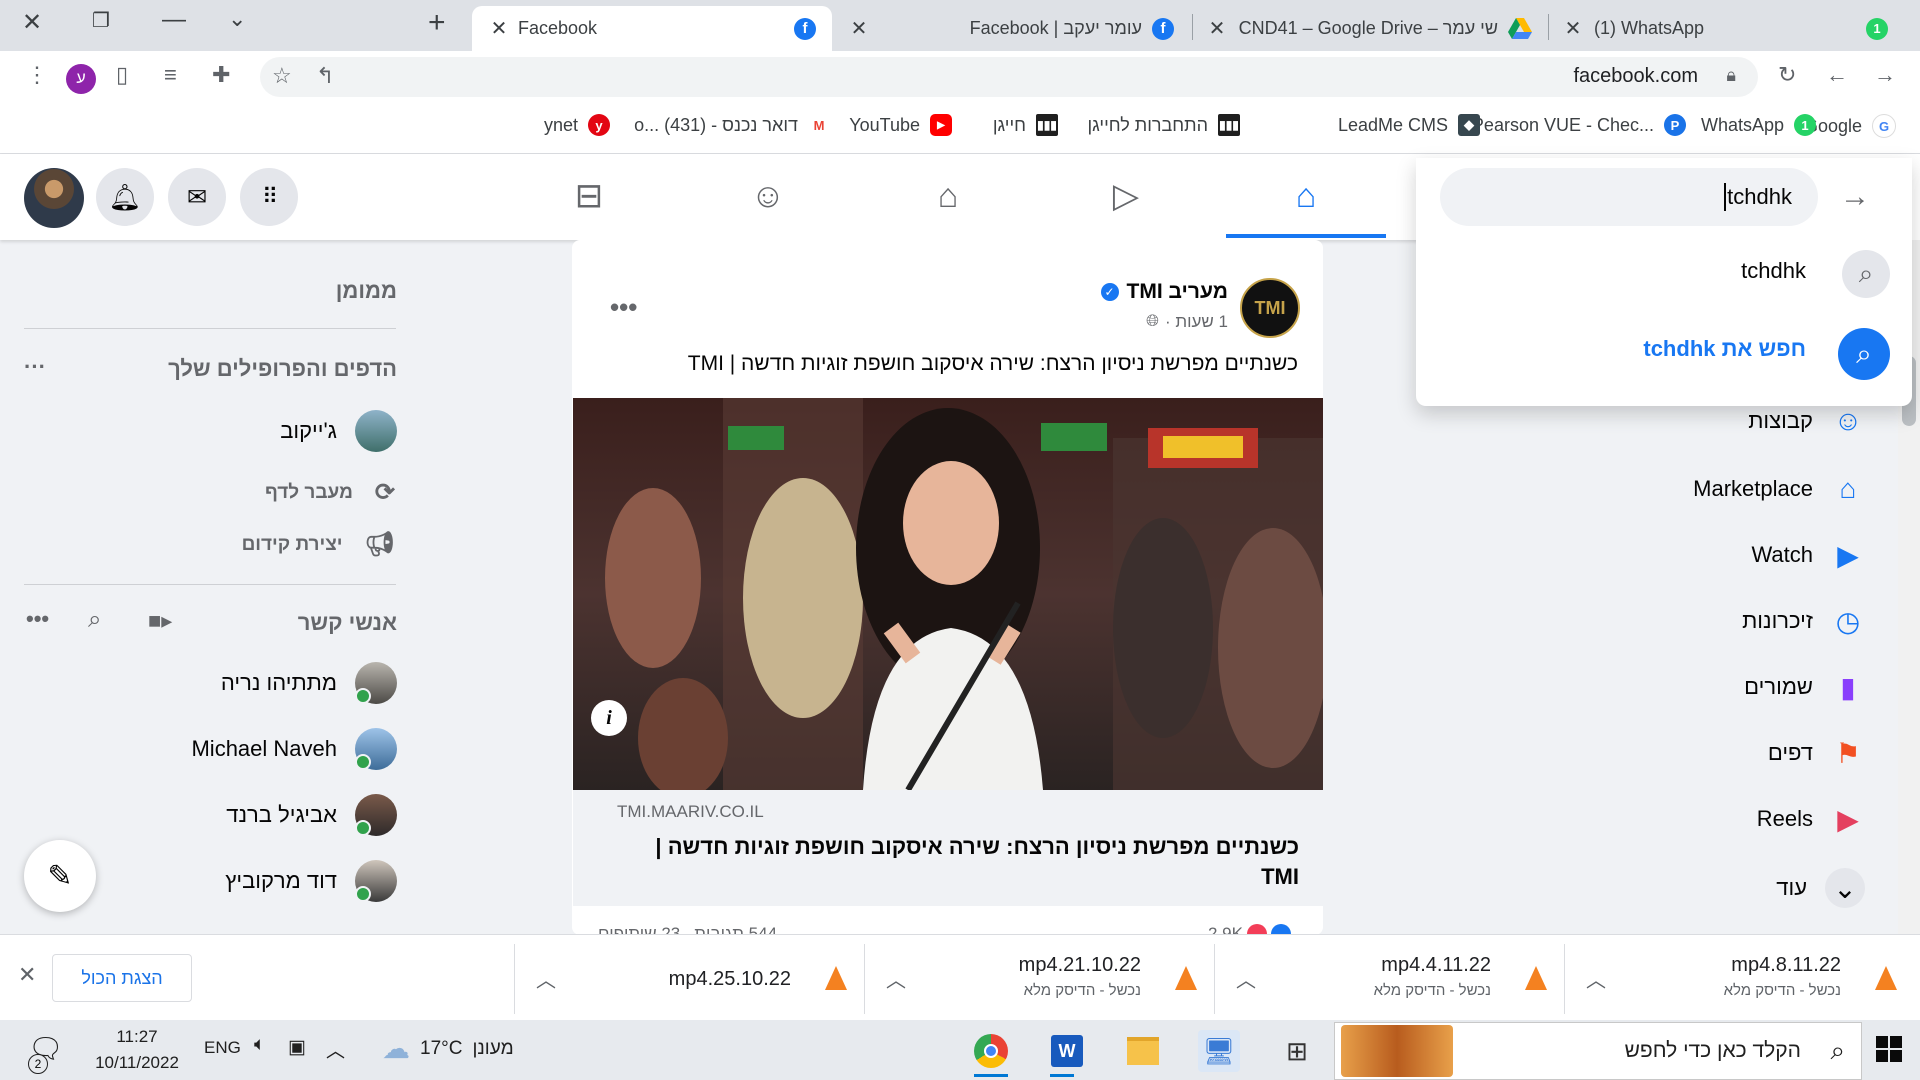 This screenshot has width=1920, height=1080. Describe the element at coordinates (1143, 1051) in the screenshot. I see `file-explorer-icon` at that location.